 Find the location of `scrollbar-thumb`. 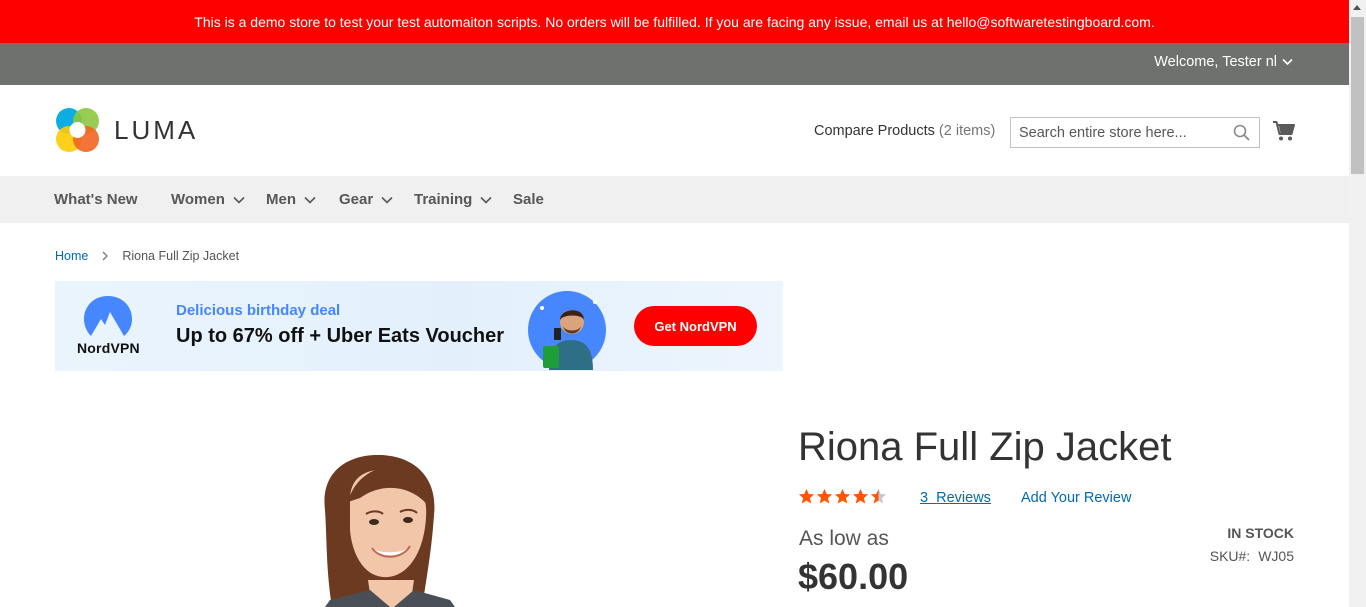

scrollbar-thumb is located at coordinates (1357, 95).